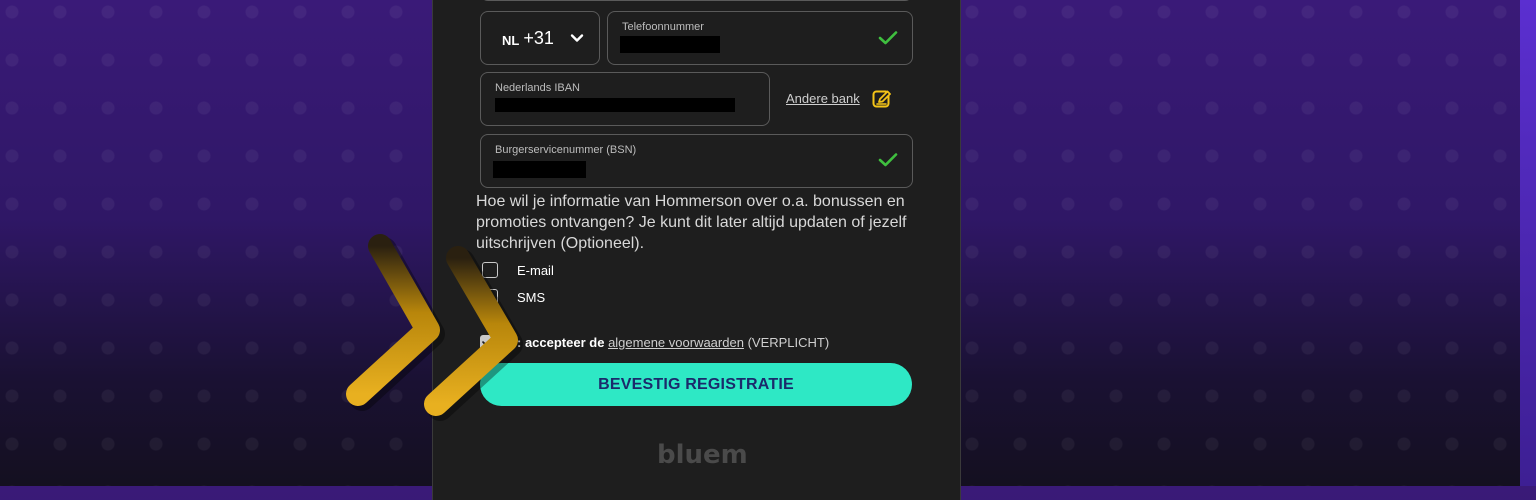 The width and height of the screenshot is (1536, 500). What do you see at coordinates (566, 150) in the screenshot?
I see `bsn-label: Burgerservicenummer (BSN)` at bounding box center [566, 150].